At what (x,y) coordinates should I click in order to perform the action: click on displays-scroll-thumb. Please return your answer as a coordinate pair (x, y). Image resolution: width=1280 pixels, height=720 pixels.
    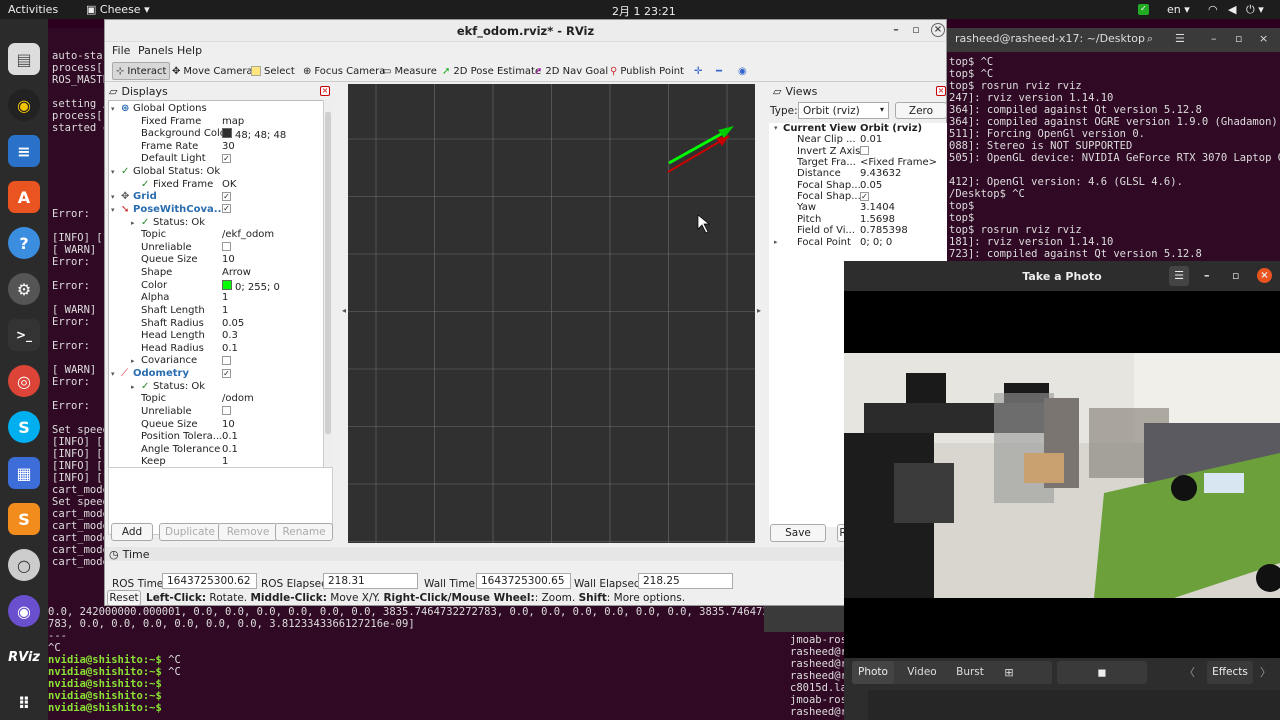
    Looking at the image, I should click on (328, 273).